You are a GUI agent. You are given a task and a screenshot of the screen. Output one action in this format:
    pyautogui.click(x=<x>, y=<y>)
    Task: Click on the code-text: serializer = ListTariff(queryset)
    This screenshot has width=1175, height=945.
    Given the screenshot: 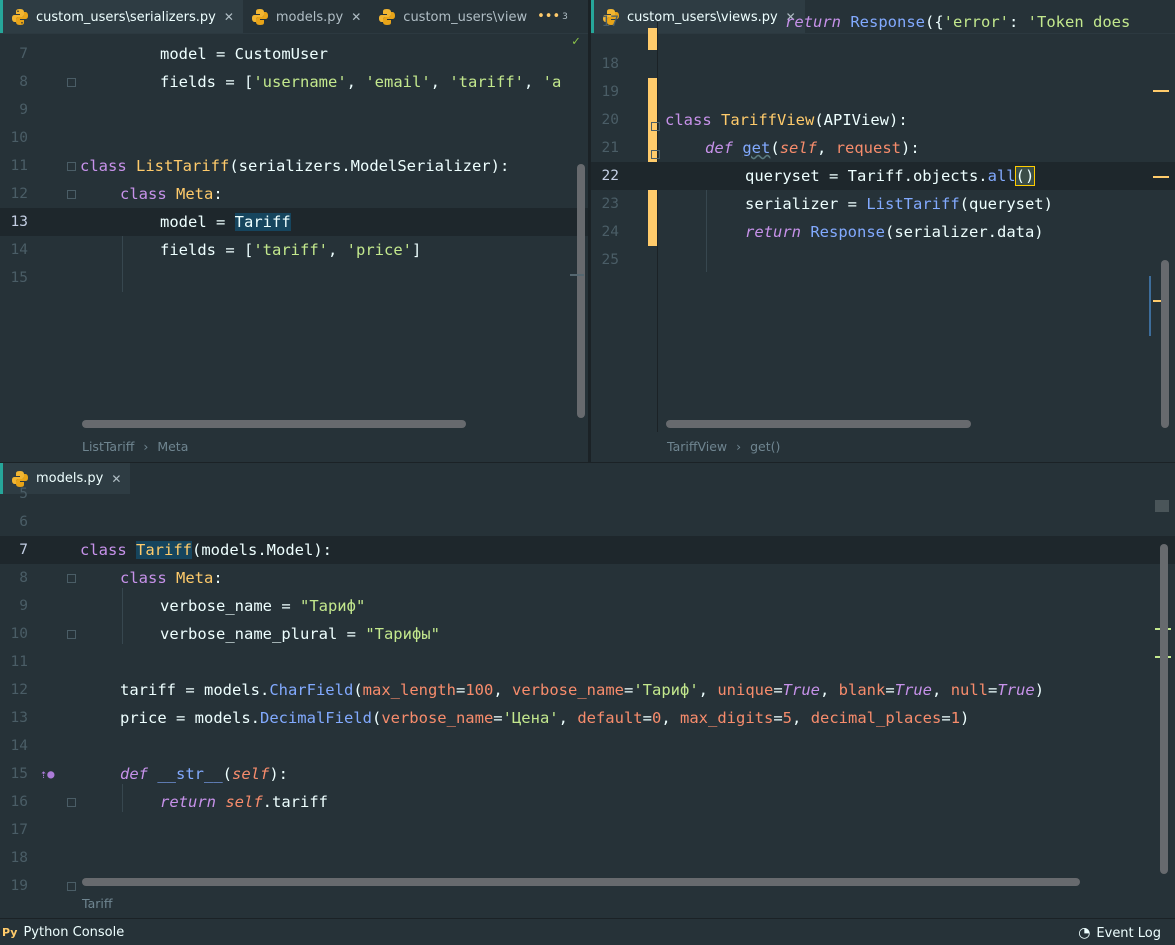 What is the action you would take?
    pyautogui.click(x=899, y=204)
    